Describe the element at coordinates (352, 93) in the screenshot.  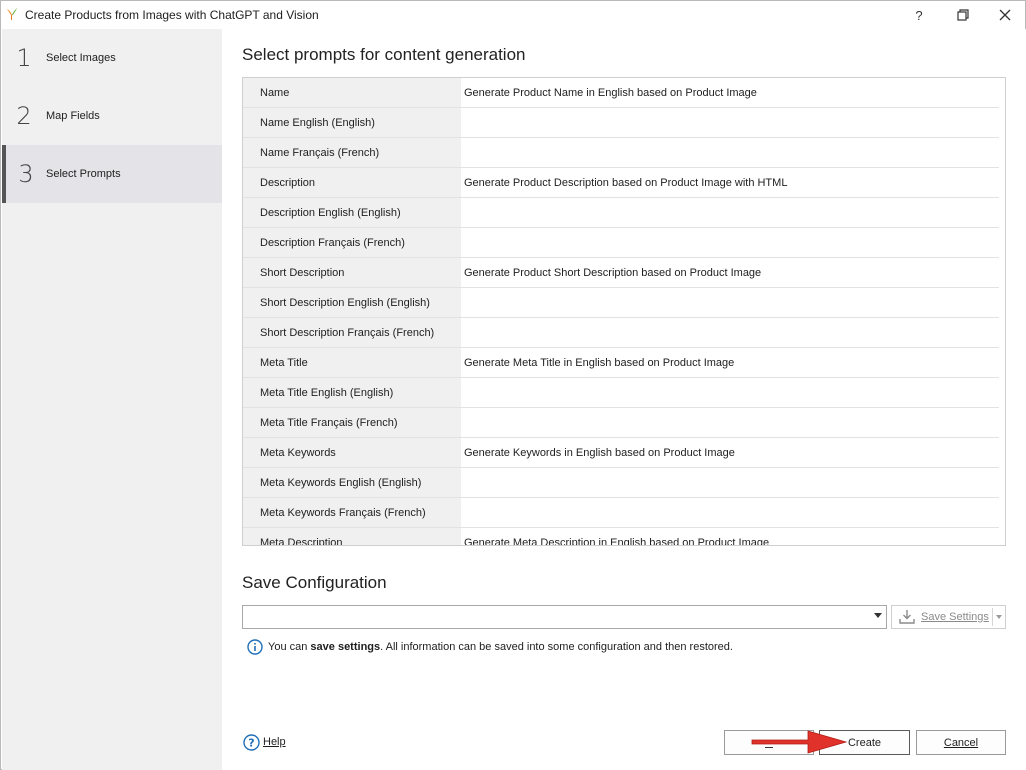
I see `prompt-field-name: Name` at that location.